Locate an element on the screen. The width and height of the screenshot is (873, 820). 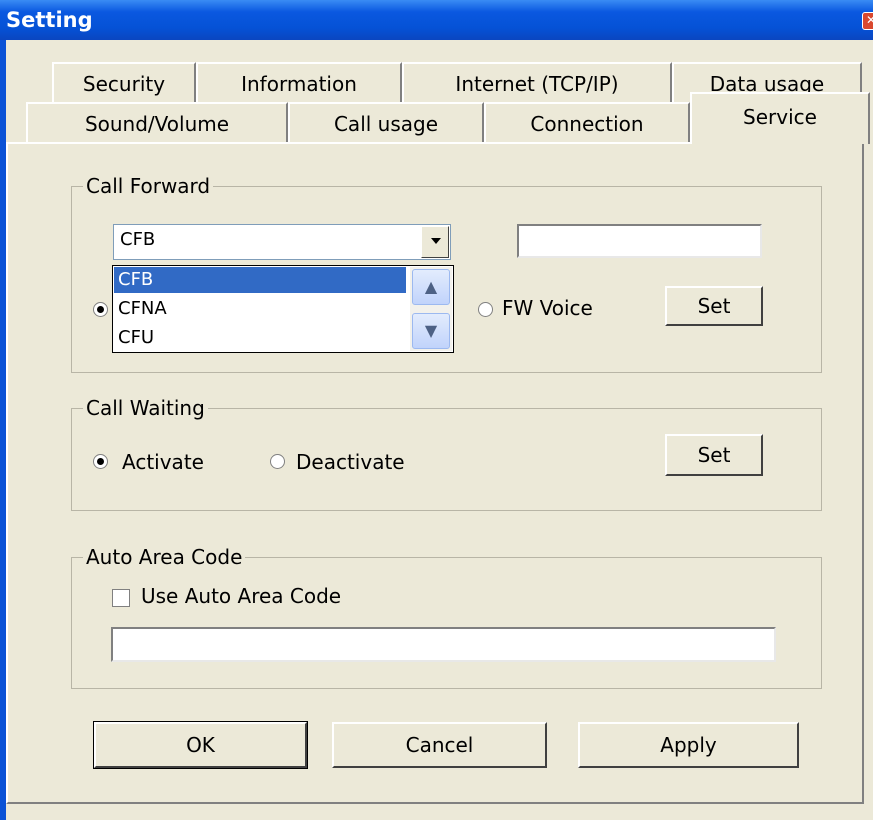
forward-type-combo: CFB is located at coordinates (282, 242).